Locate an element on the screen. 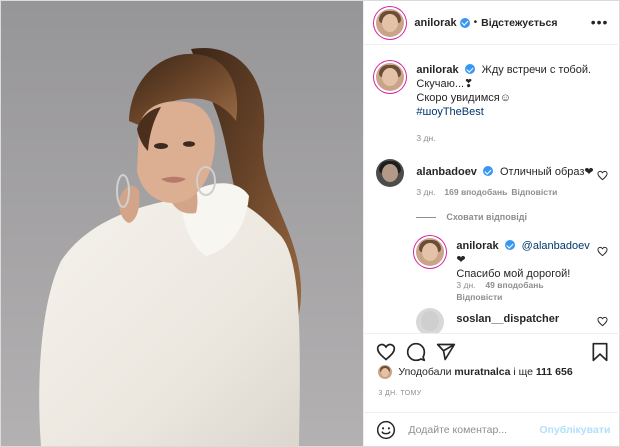 The height and width of the screenshot is (447, 620). comment-icon is located at coordinates (416, 352).